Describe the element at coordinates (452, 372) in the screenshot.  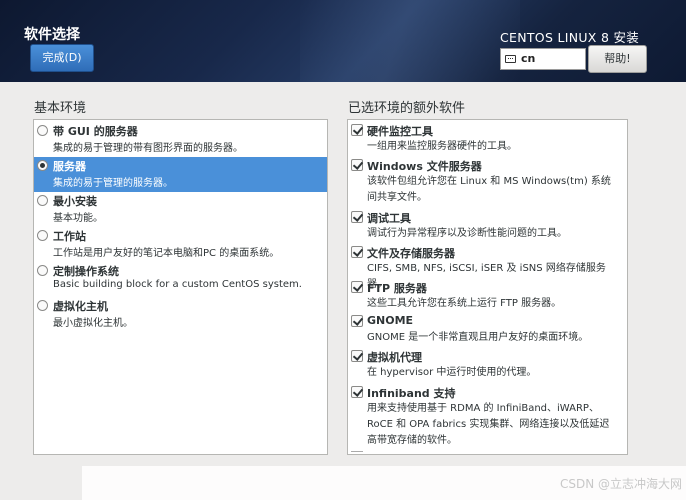
I see `addon-desc: 在 hypervisor 中运行时使用的代理。` at that location.